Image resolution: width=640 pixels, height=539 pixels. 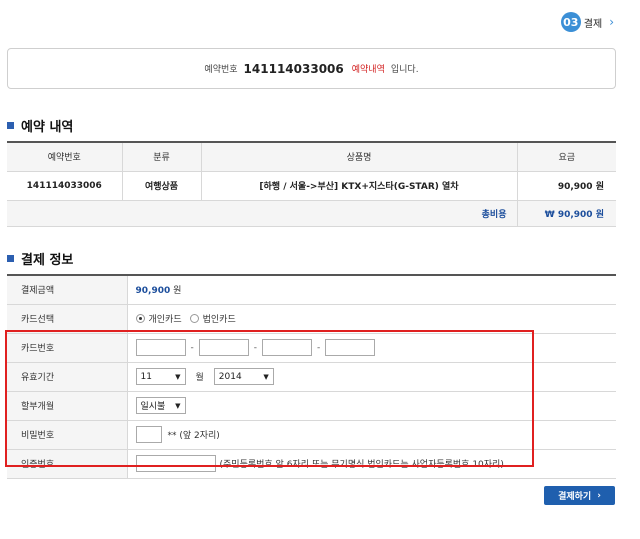 I want to click on reservation-history-link: 예약내역, so click(x=368, y=68).